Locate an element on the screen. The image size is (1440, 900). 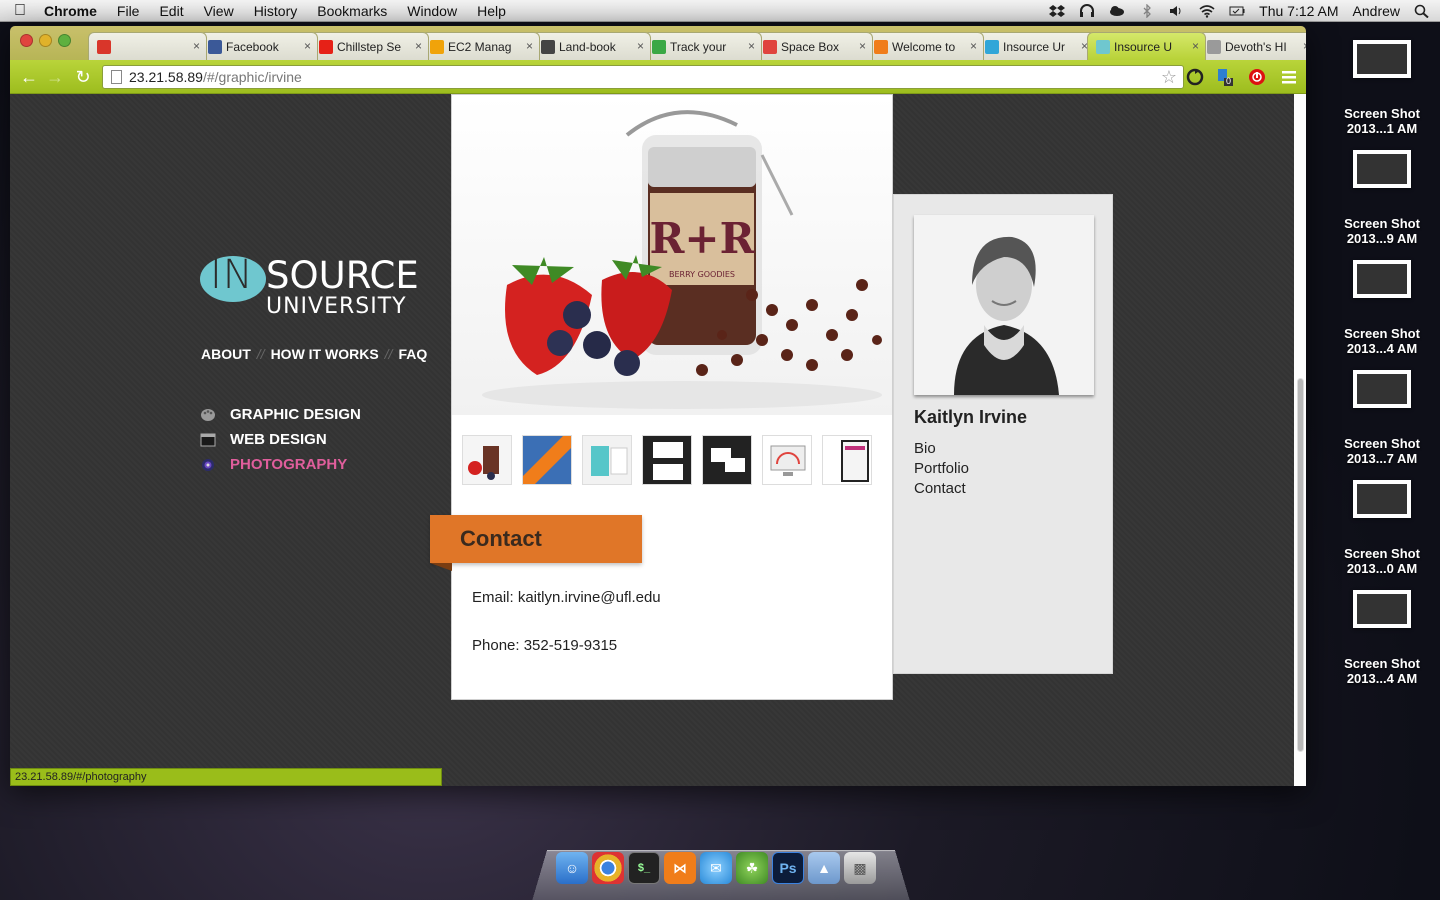
photoshop-icon: Ps is located at coordinates (788, 868).